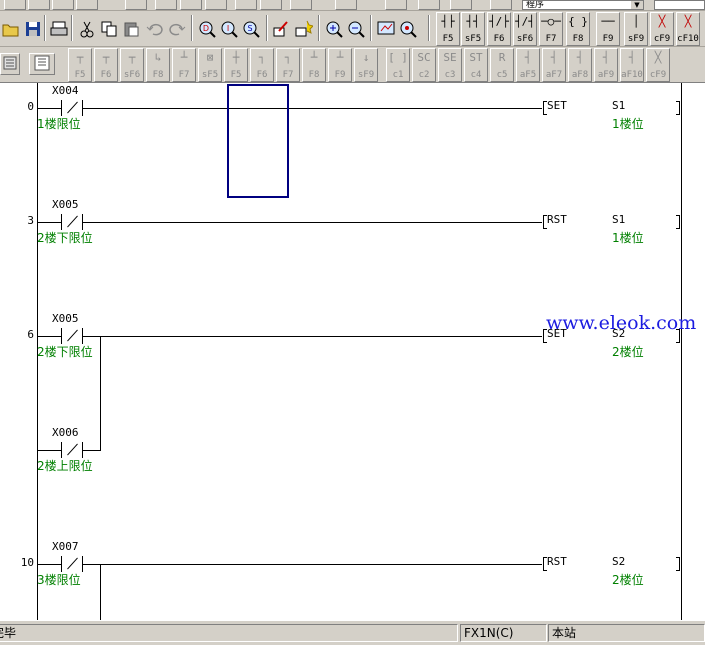  Describe the element at coordinates (688, 29) in the screenshot. I see `ladder-key-button: ╳ cF10` at that location.